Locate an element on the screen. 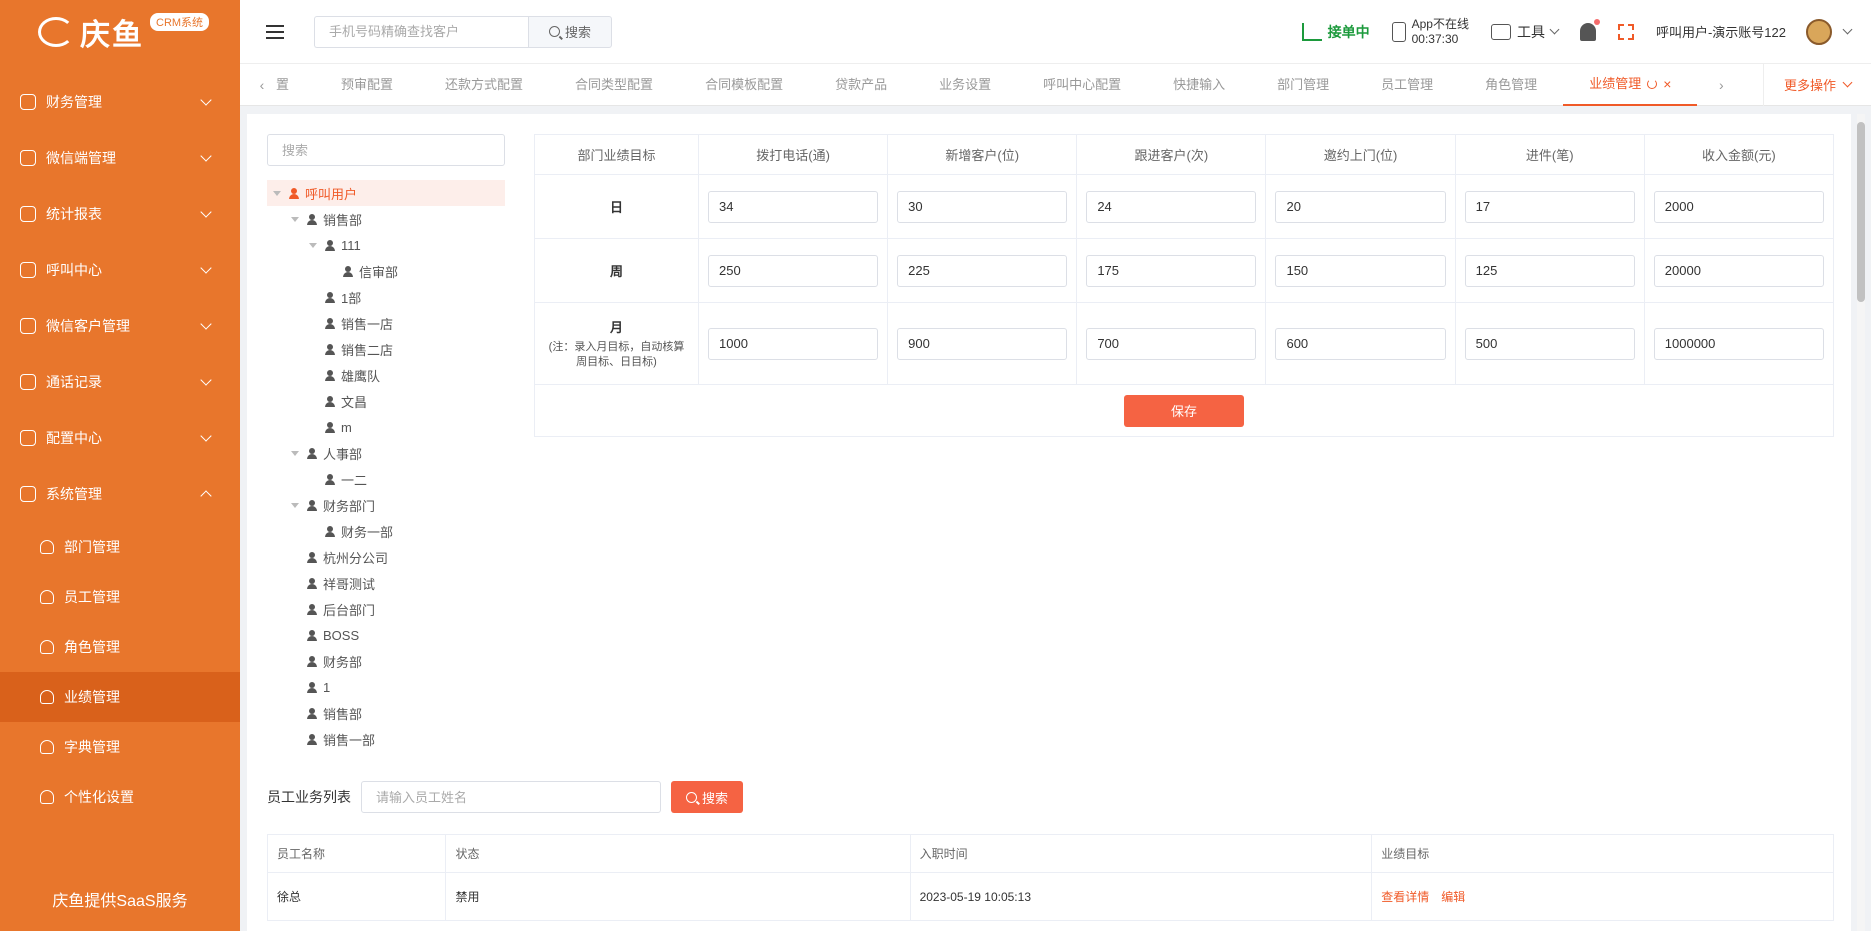 The height and width of the screenshot is (931, 1871). tabs-scroll-right-icon: › is located at coordinates (1721, 85).